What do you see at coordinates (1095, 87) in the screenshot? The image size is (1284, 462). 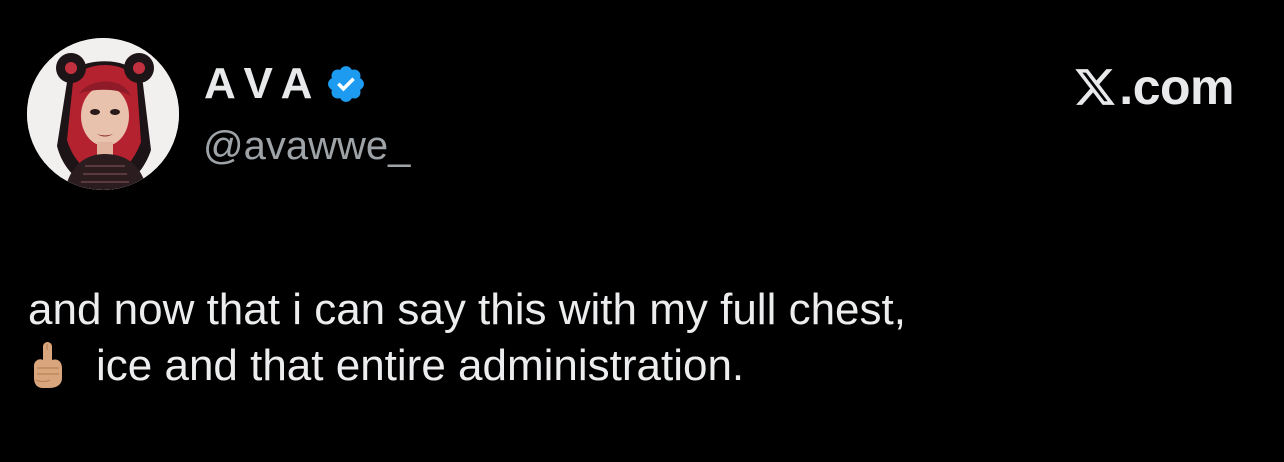 I see `x-logo-icon` at bounding box center [1095, 87].